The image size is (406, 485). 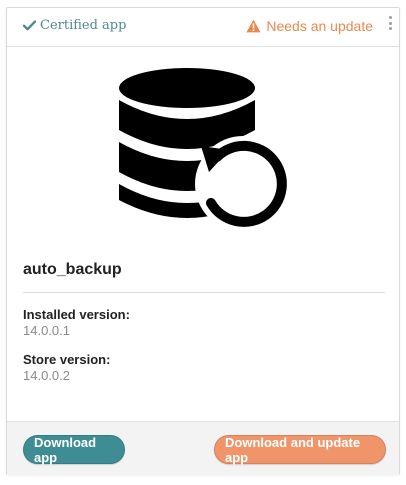 What do you see at coordinates (46, 330) in the screenshot?
I see `installed-version-value: 14.0.0.1` at bounding box center [46, 330].